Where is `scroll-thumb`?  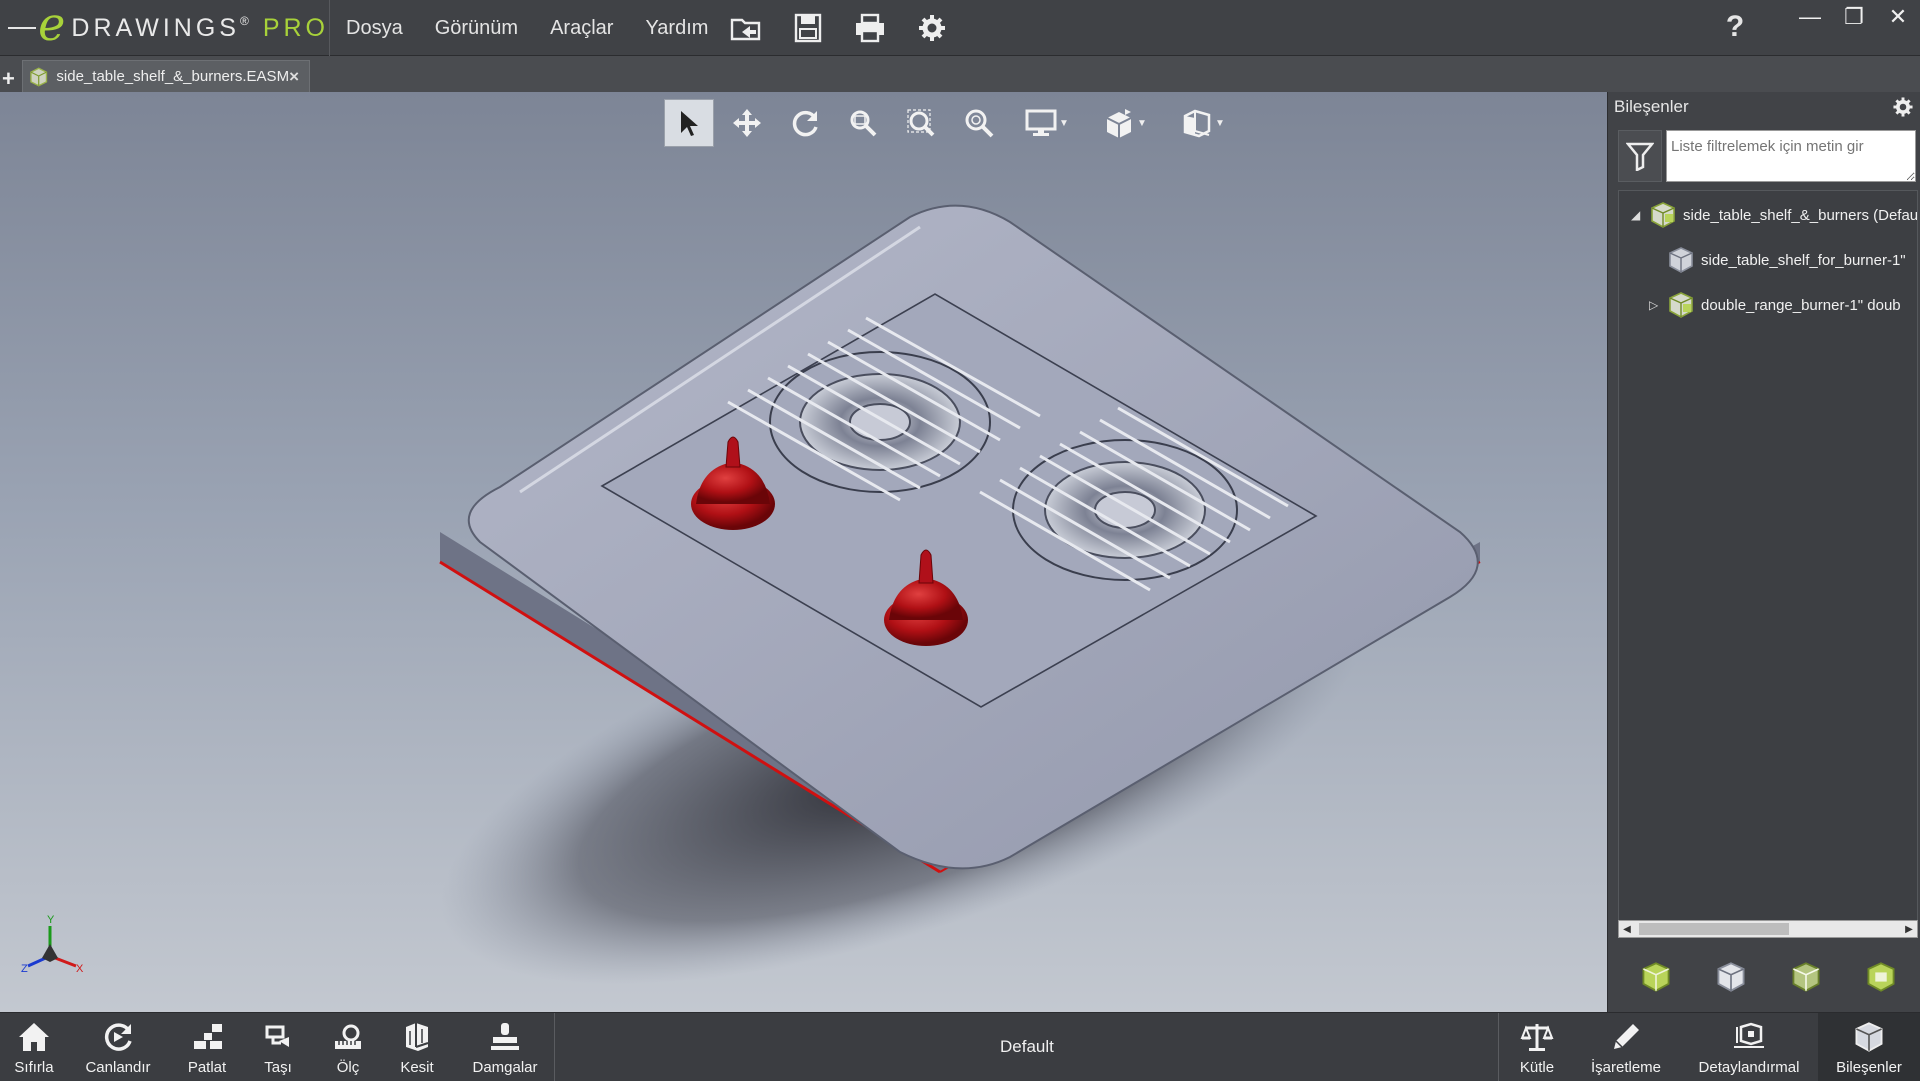
scroll-thumb is located at coordinates (1714, 929).